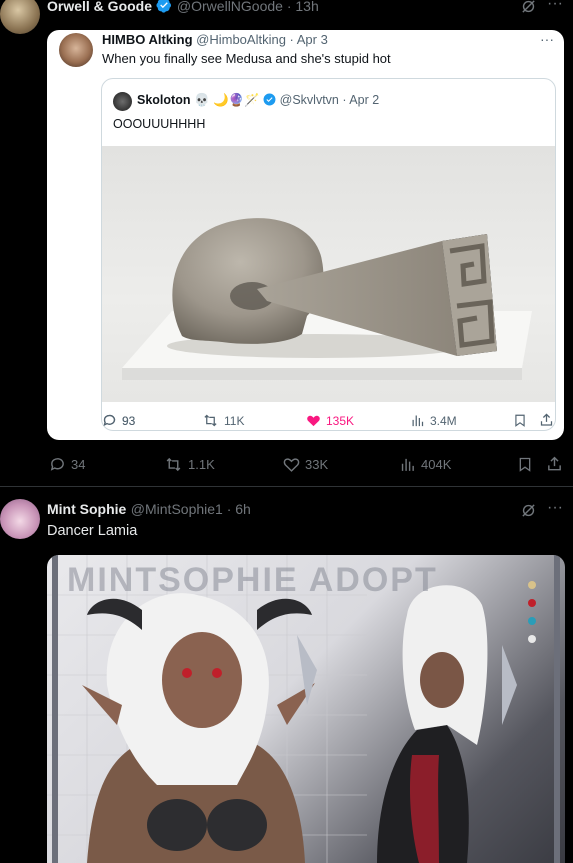  What do you see at coordinates (163, 100) in the screenshot?
I see `author-name: Skoloton` at bounding box center [163, 100].